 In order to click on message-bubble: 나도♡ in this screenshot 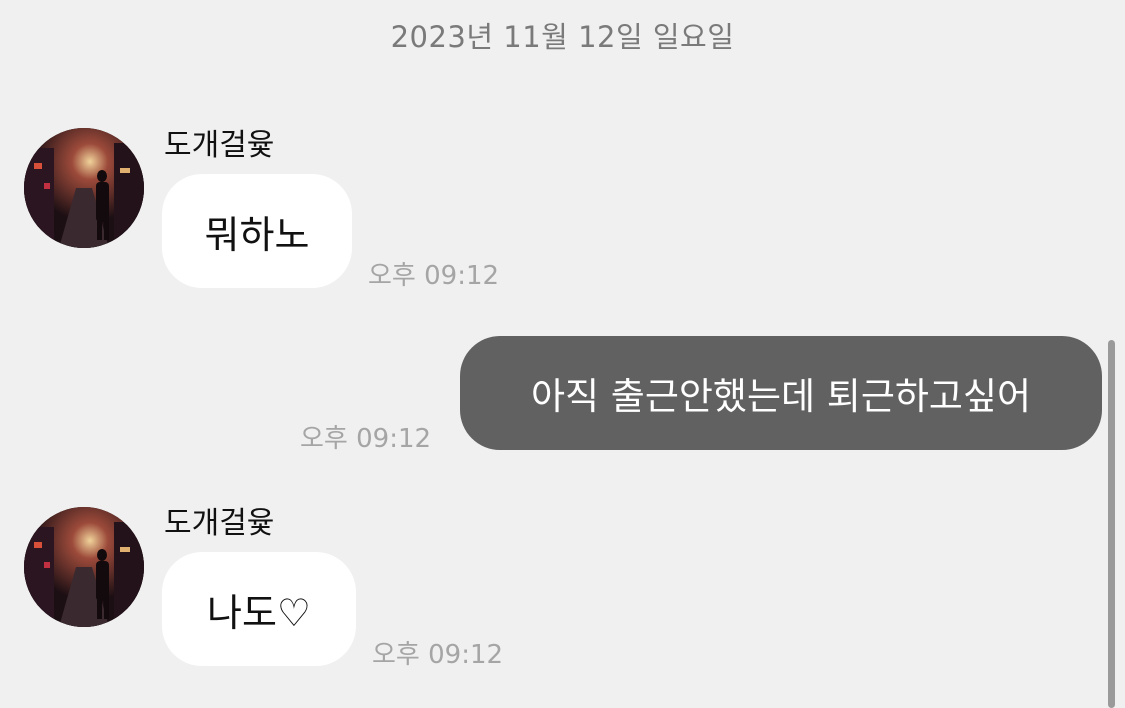, I will do `click(259, 609)`.